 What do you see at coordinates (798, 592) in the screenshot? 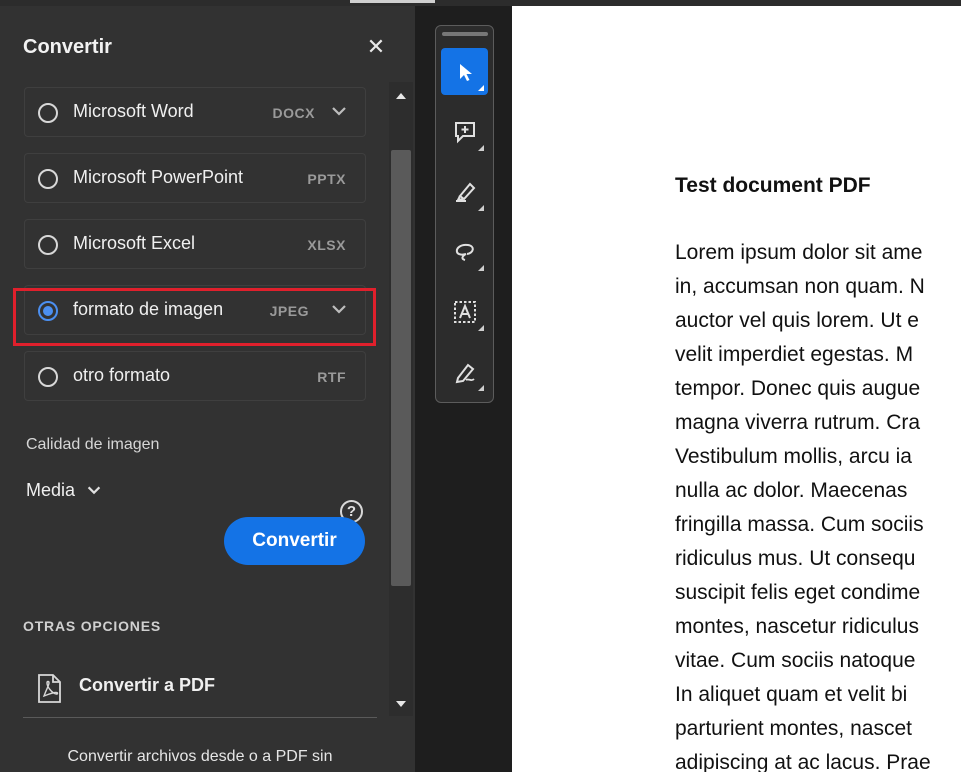
I see `text-line: suscipit felis eget condime` at bounding box center [798, 592].